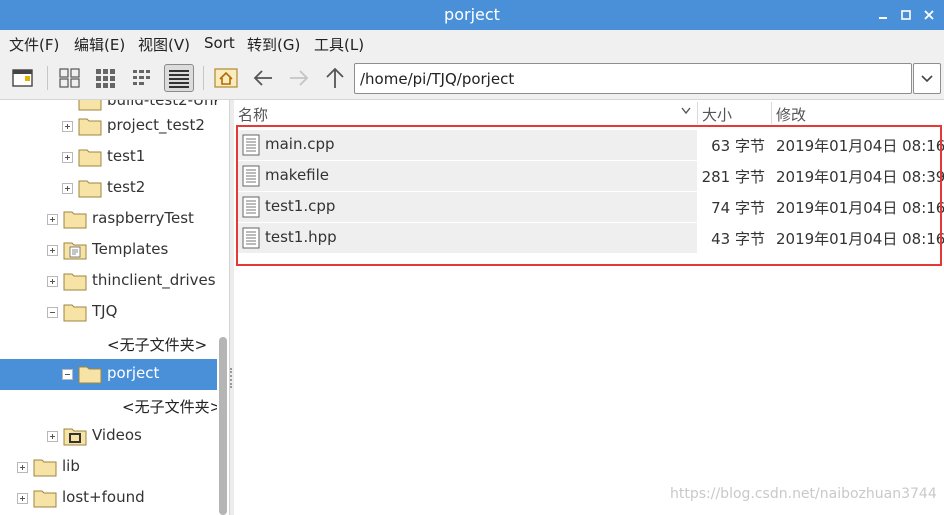 This screenshot has width=944, height=515. Describe the element at coordinates (299, 78) in the screenshot. I see `forward-arrow-icon` at that location.